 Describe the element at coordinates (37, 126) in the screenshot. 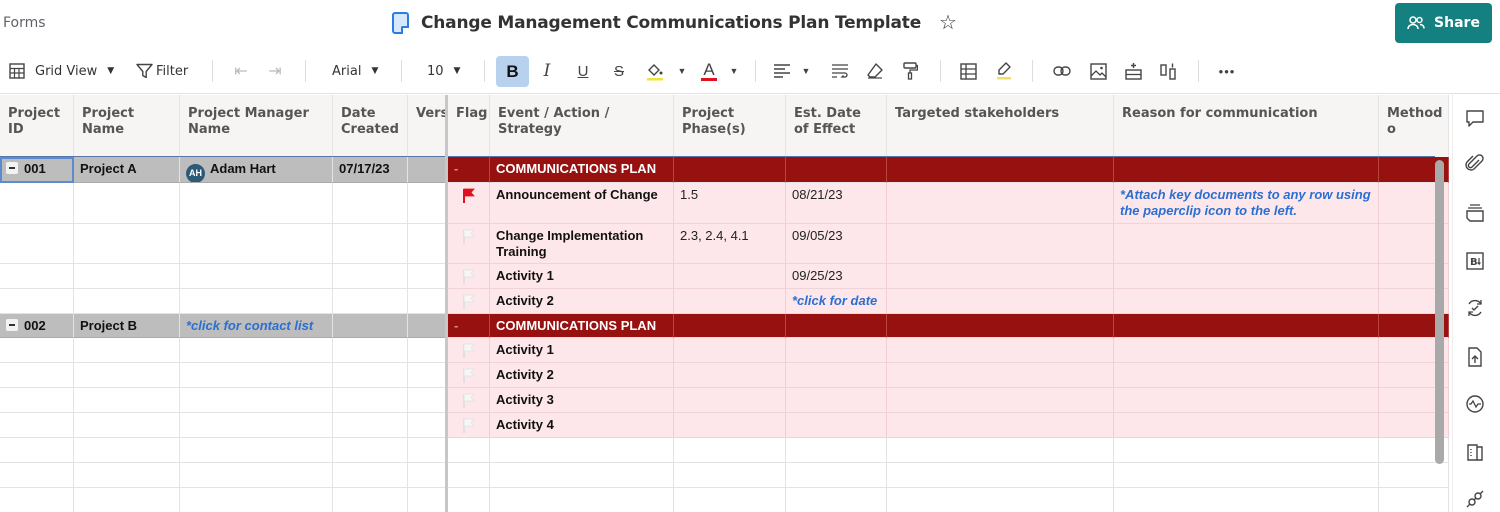

I see `column-header-project-id: Project ID` at that location.